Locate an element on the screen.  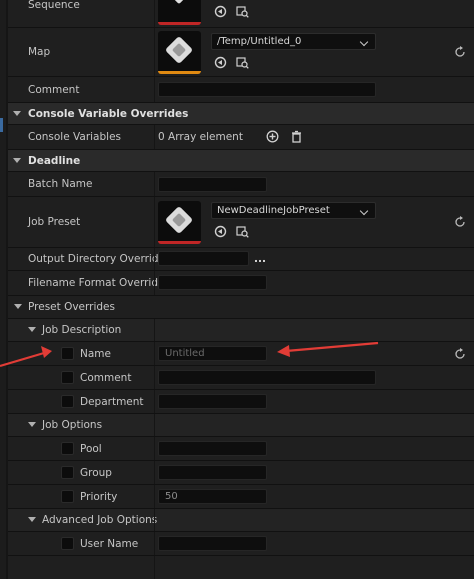
left-annotation-arrow is located at coordinates (26, 357).